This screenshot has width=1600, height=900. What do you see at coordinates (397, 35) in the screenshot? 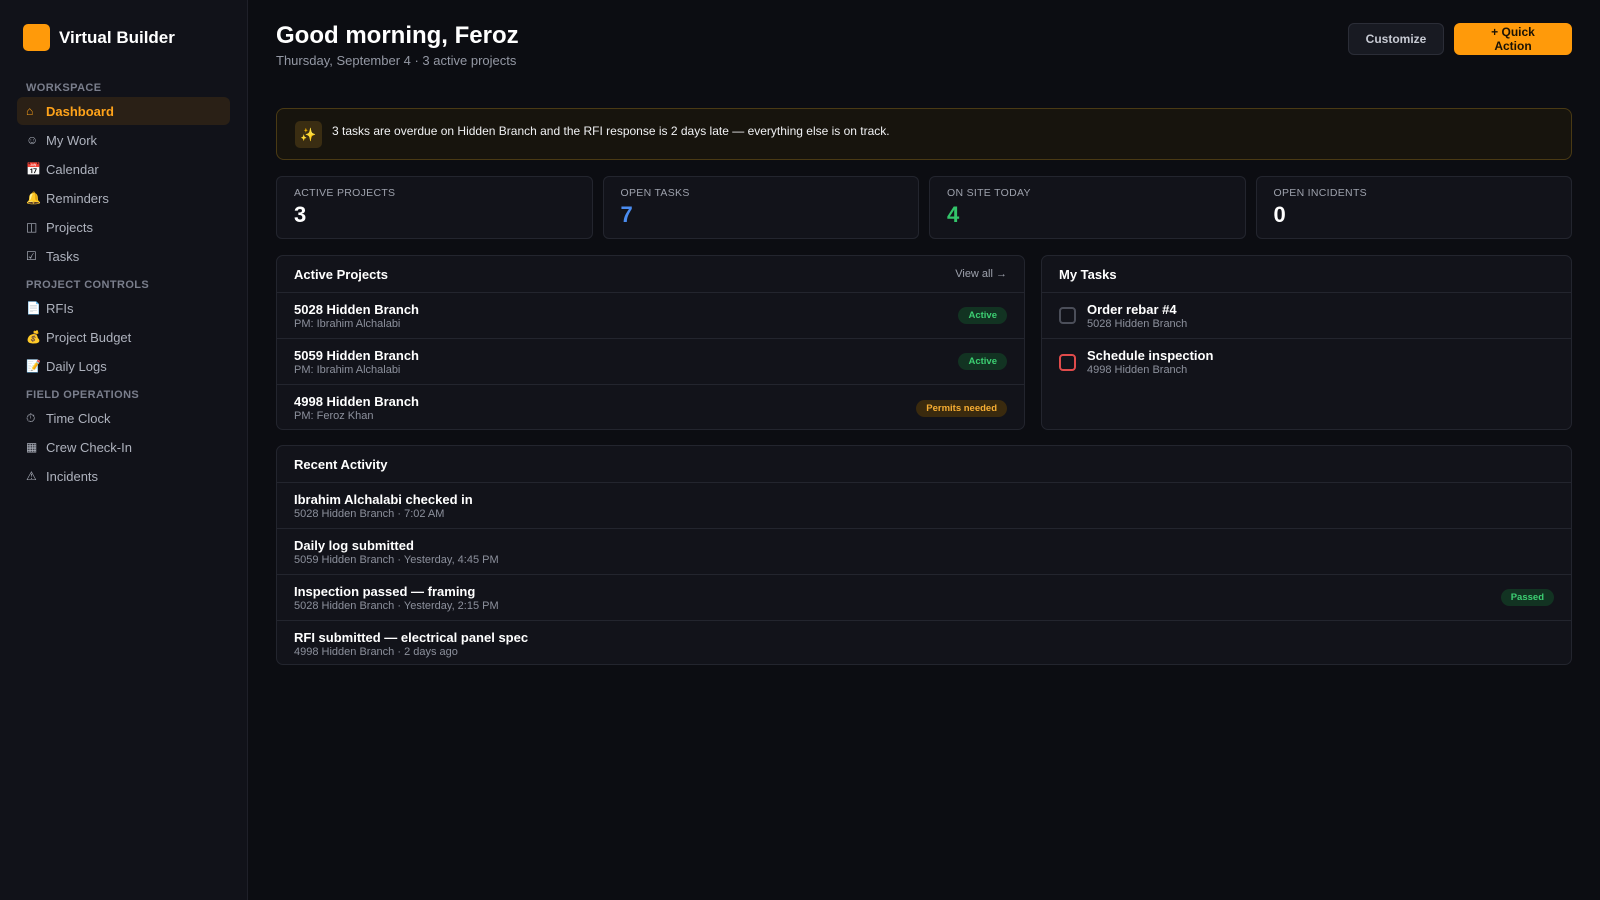
I see `page-title: Good morning, Feroz` at bounding box center [397, 35].